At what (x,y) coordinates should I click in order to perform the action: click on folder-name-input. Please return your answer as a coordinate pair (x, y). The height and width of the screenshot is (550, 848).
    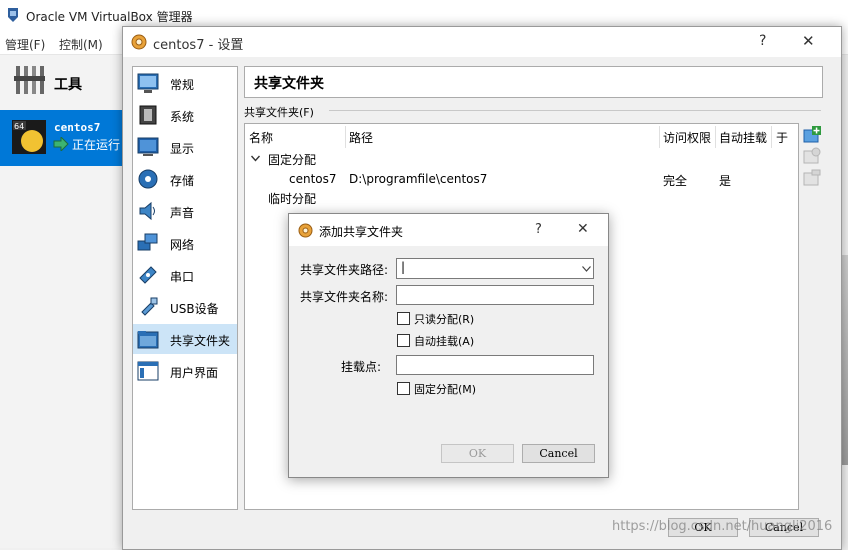
    Looking at the image, I should click on (495, 295).